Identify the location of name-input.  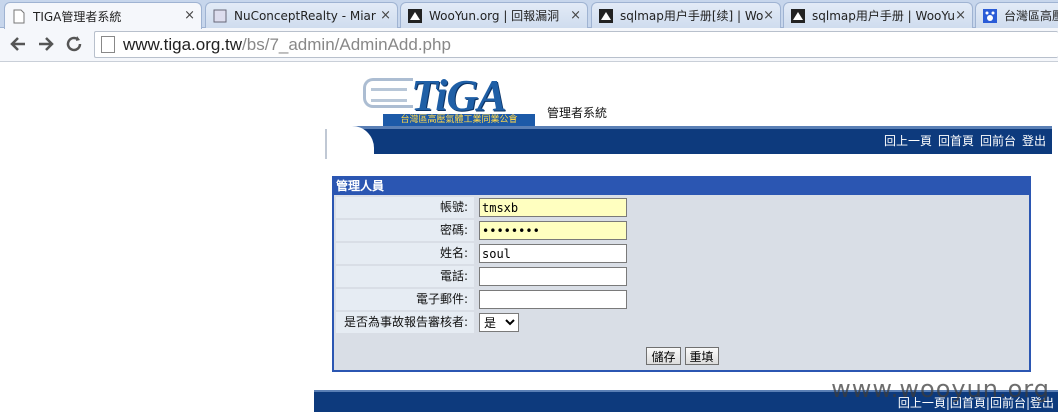
(553, 253).